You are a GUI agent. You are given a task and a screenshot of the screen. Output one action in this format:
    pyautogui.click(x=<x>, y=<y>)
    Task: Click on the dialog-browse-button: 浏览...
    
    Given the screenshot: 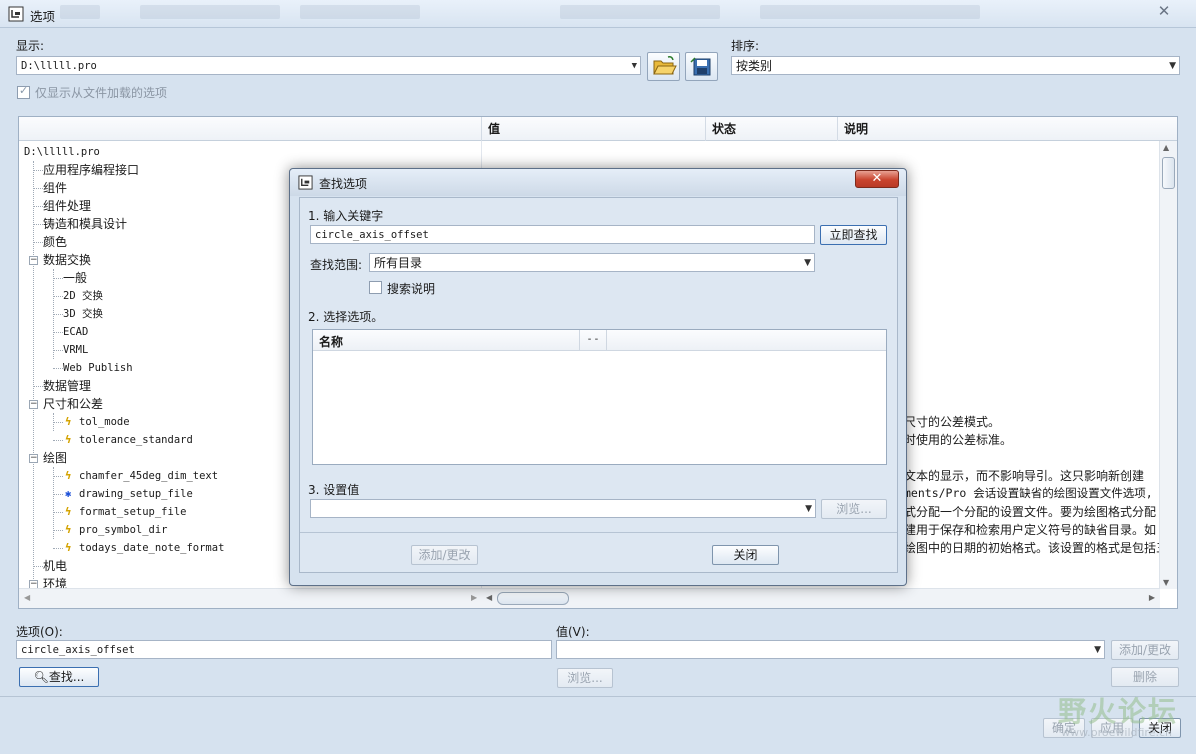 What is the action you would take?
    pyautogui.click(x=854, y=509)
    